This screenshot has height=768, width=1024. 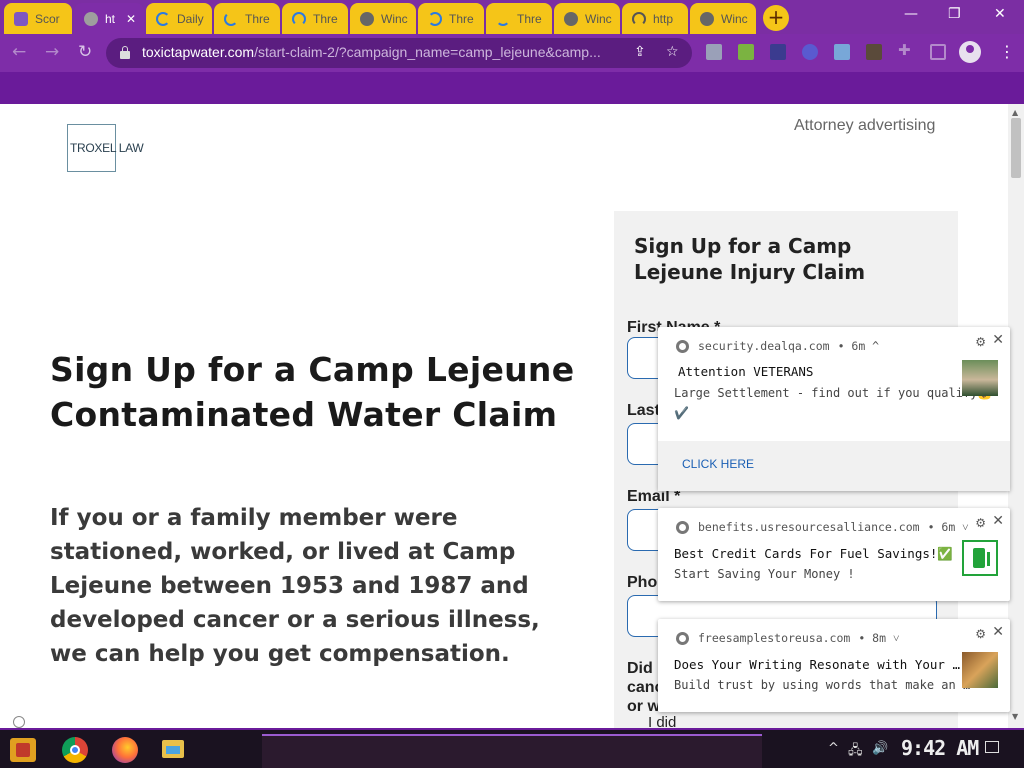 What do you see at coordinates (911, 14) in the screenshot?
I see `minimize-icon: —` at bounding box center [911, 14].